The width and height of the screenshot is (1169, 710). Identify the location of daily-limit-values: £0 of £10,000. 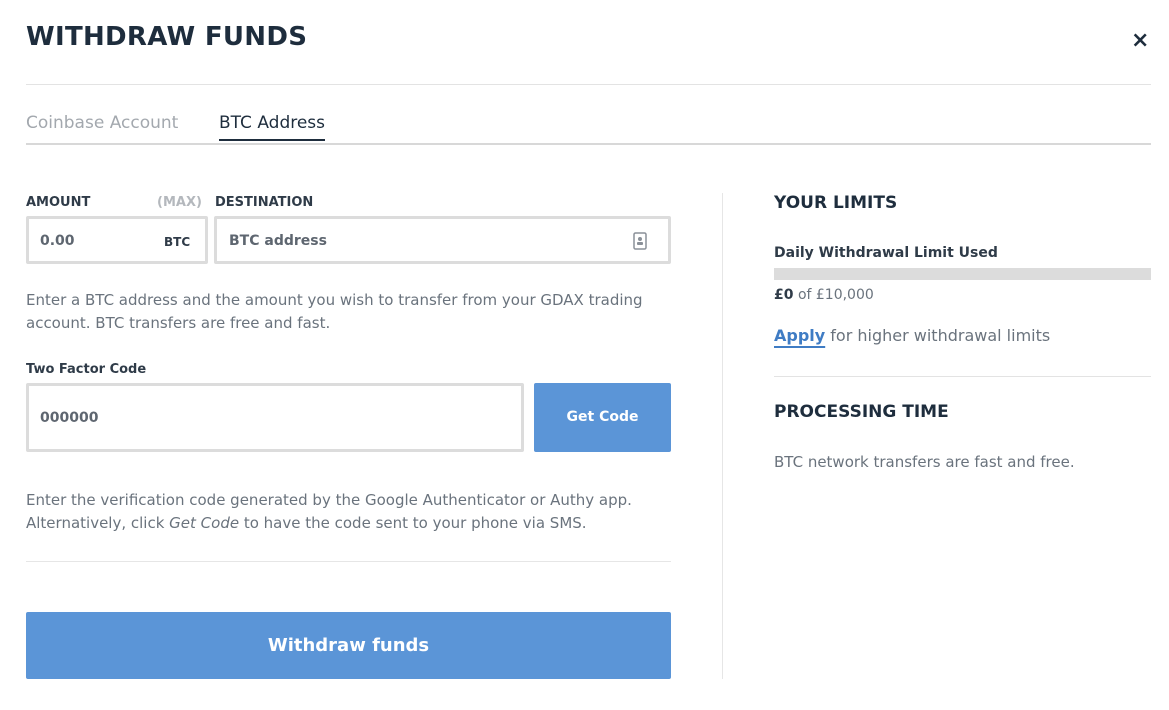
(824, 295).